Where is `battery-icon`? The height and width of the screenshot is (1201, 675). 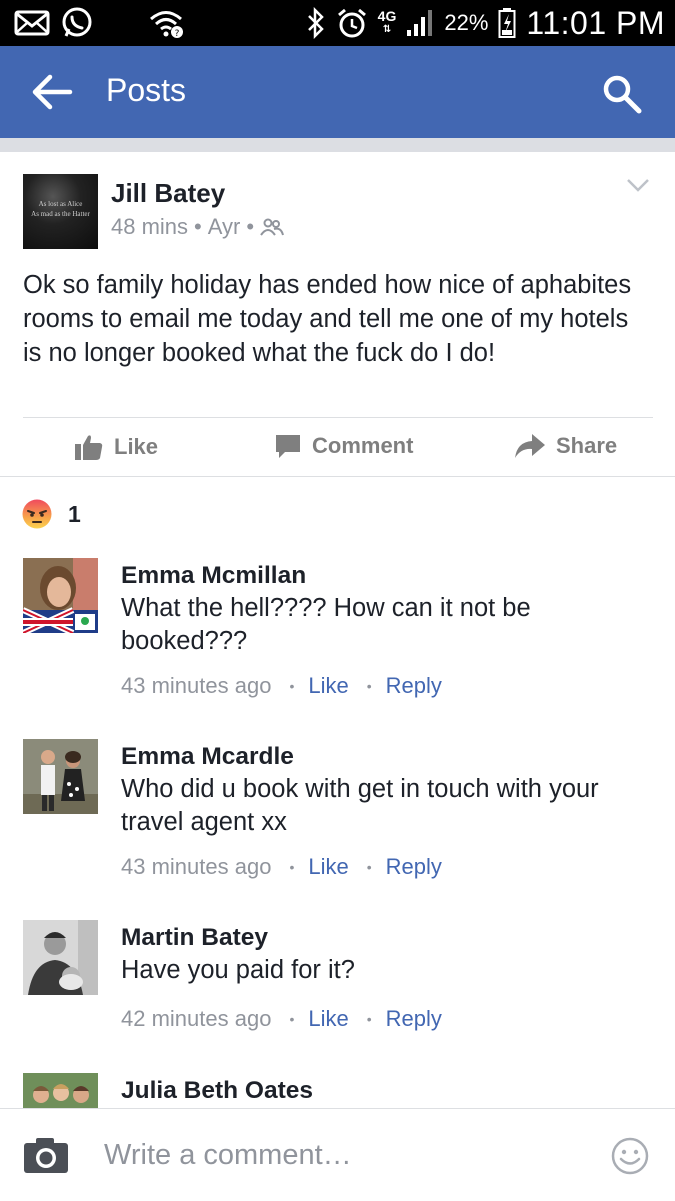
battery-icon is located at coordinates (507, 23).